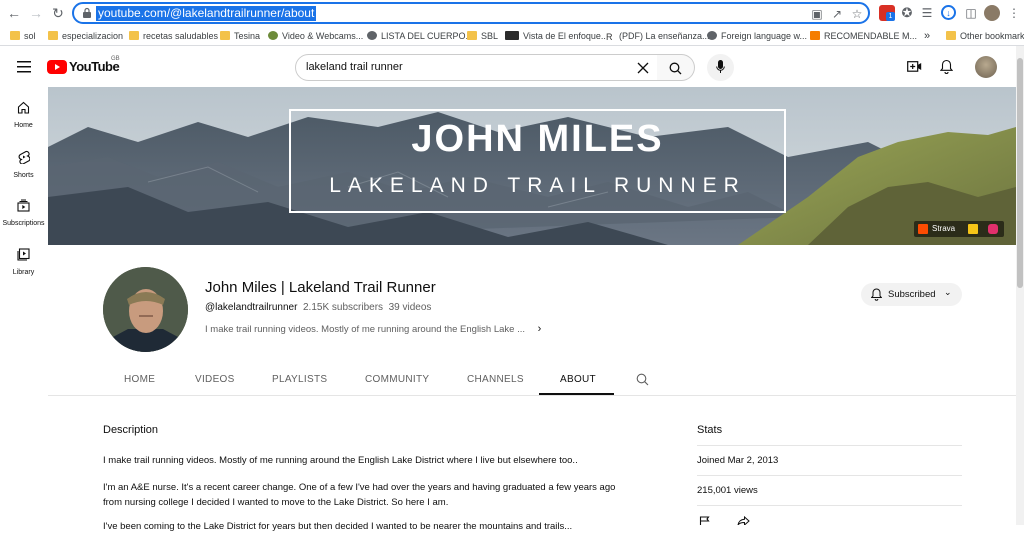 The height and width of the screenshot is (534, 1024). Describe the element at coordinates (1014, 13) in the screenshot. I see `menu-kebab-icon: ⋮` at that location.